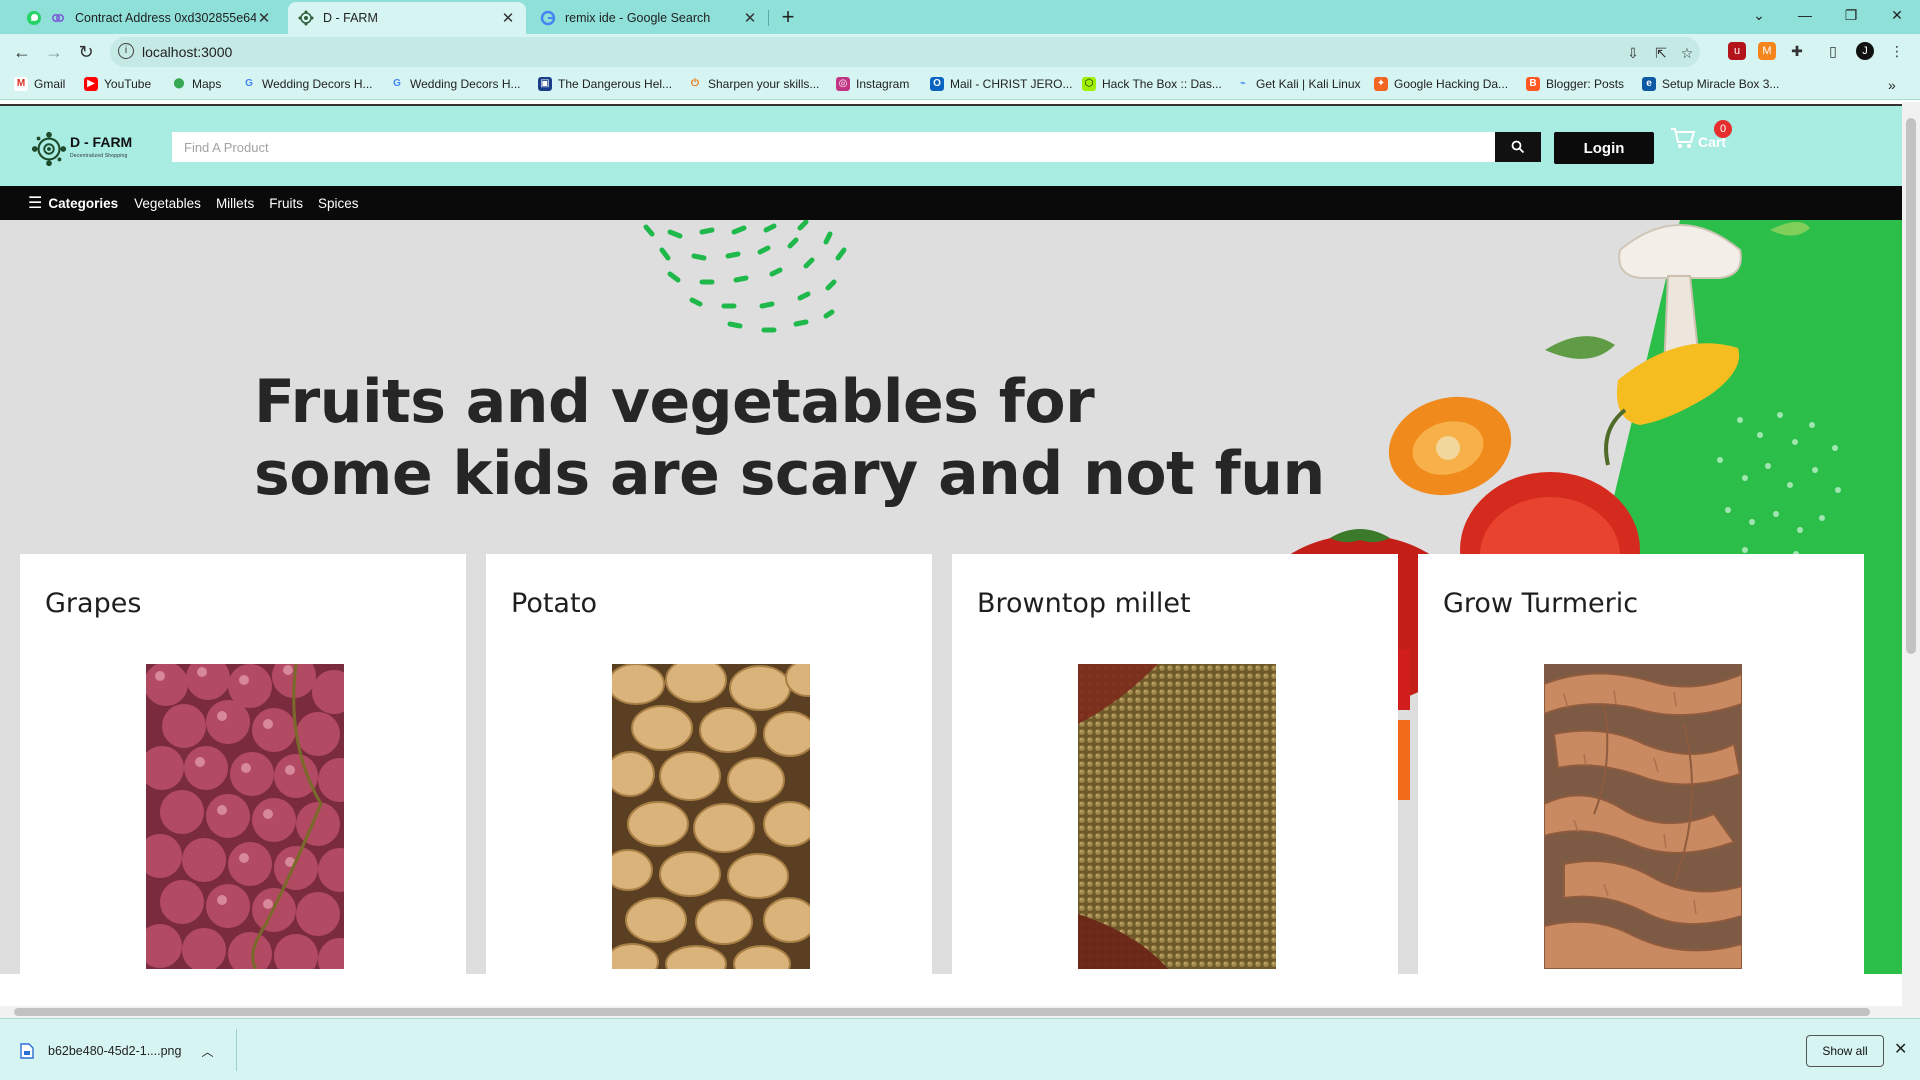  I want to click on menu-icon: ⋮, so click(1897, 51).